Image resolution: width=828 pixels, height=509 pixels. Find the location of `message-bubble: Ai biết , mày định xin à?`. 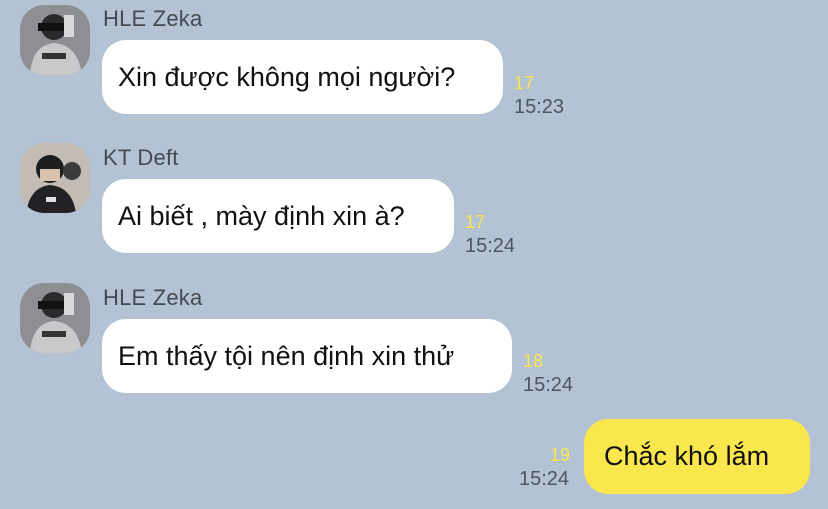

message-bubble: Ai biết , mày định xin à? is located at coordinates (278, 216).